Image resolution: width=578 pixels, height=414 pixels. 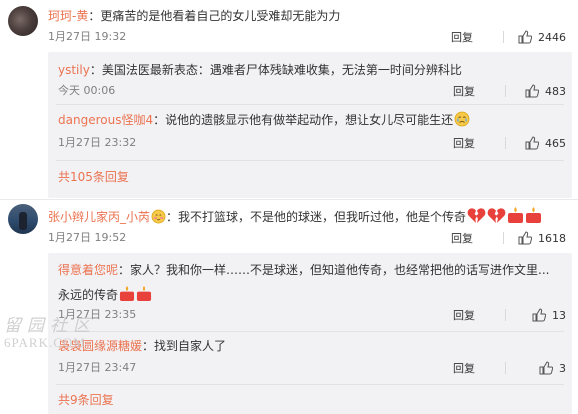 I want to click on comment-actions: 回复 1618, so click(x=508, y=238).